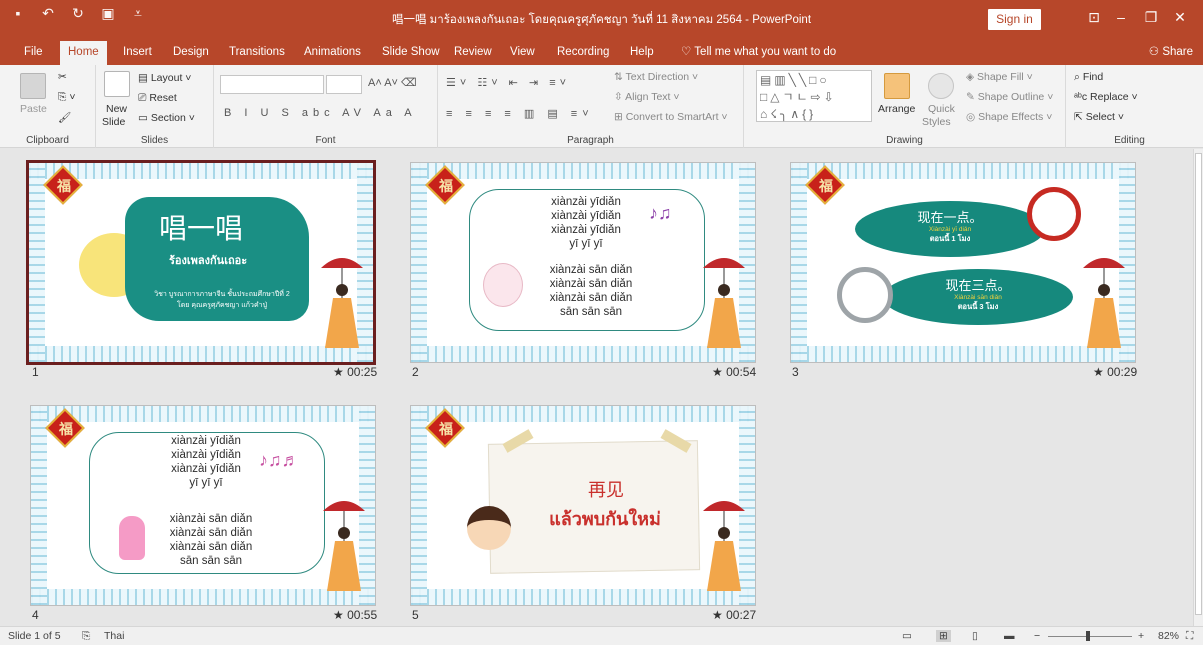 The height and width of the screenshot is (645, 1203). I want to click on shapes-gallery: ▤▥╲╲□○ □△ㄱㄴ⇨⇩ ⌂☇╮∧{}, so click(814, 96).